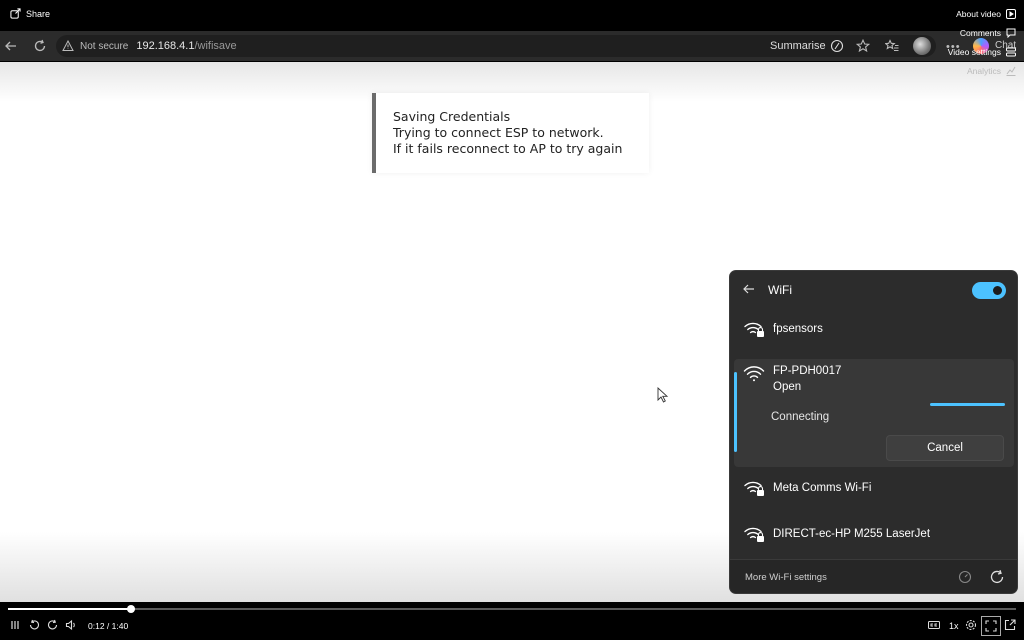 The image size is (1024, 640). What do you see at coordinates (735, 412) in the screenshot?
I see `selection-accent` at bounding box center [735, 412].